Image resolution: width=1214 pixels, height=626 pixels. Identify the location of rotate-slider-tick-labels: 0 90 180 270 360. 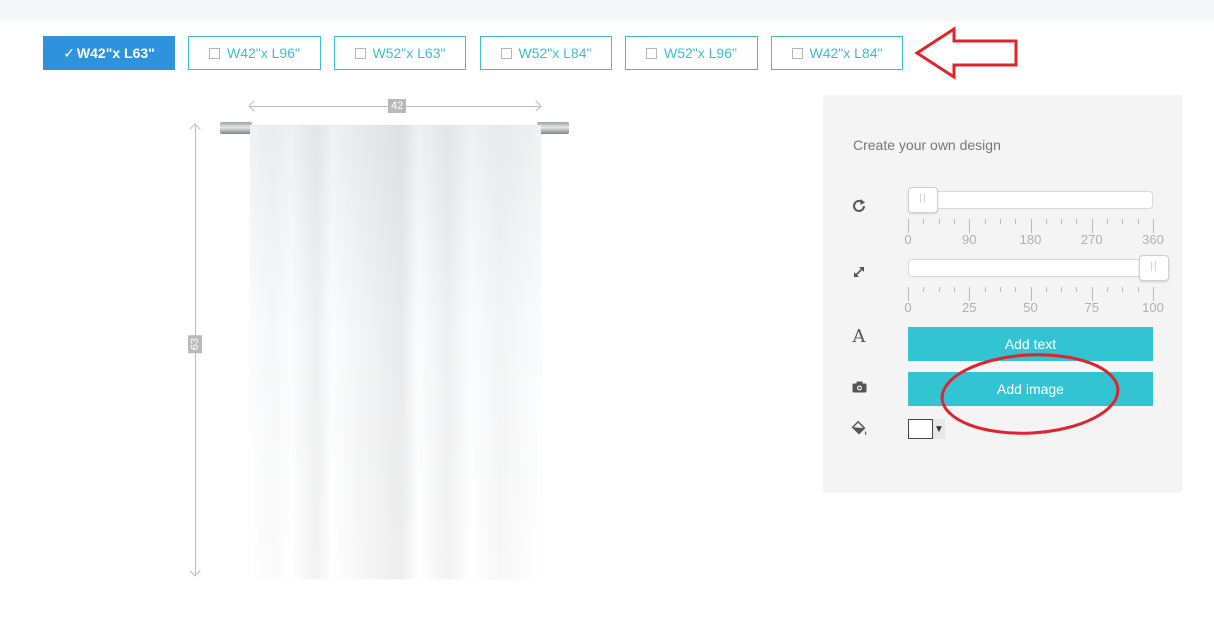
(1033, 239).